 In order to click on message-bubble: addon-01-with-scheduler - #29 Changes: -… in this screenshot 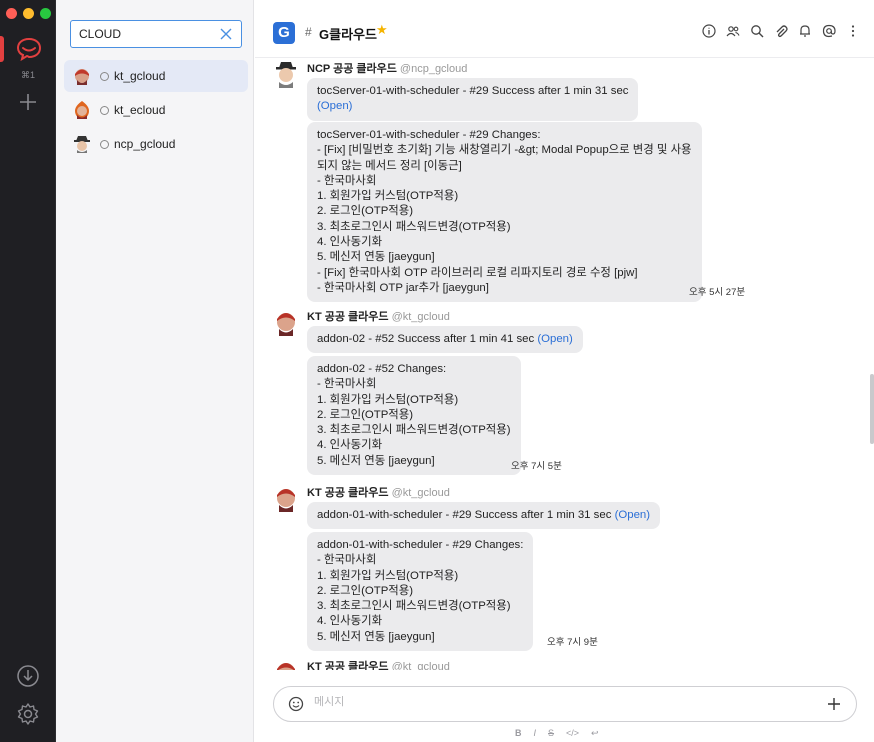, I will do `click(420, 592)`.